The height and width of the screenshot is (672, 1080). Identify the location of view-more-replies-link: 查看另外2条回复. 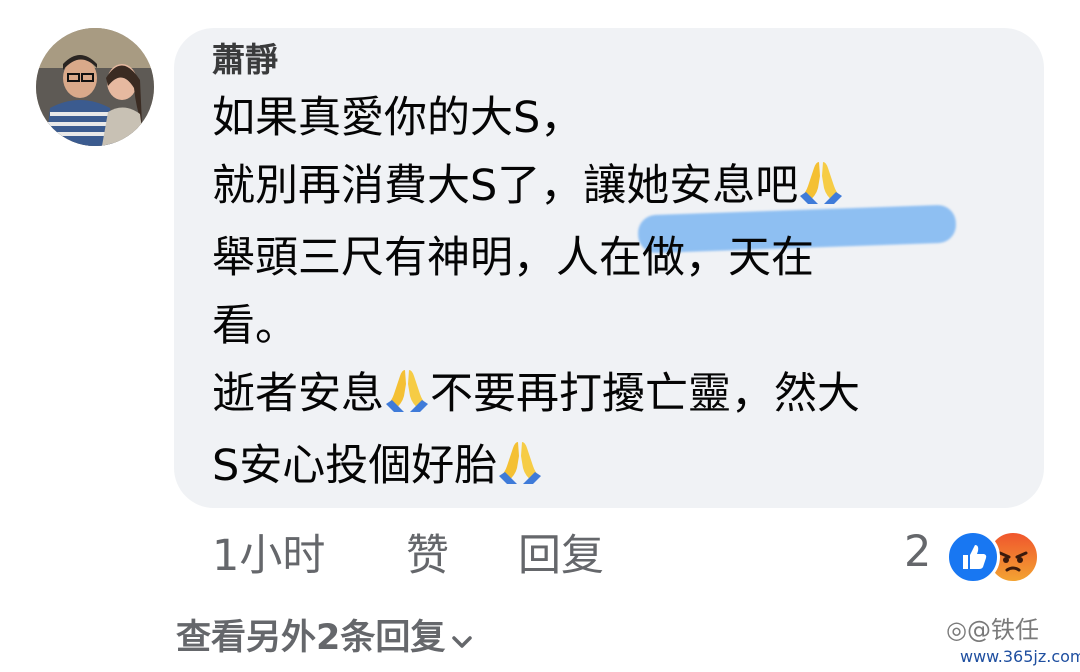
(324, 638).